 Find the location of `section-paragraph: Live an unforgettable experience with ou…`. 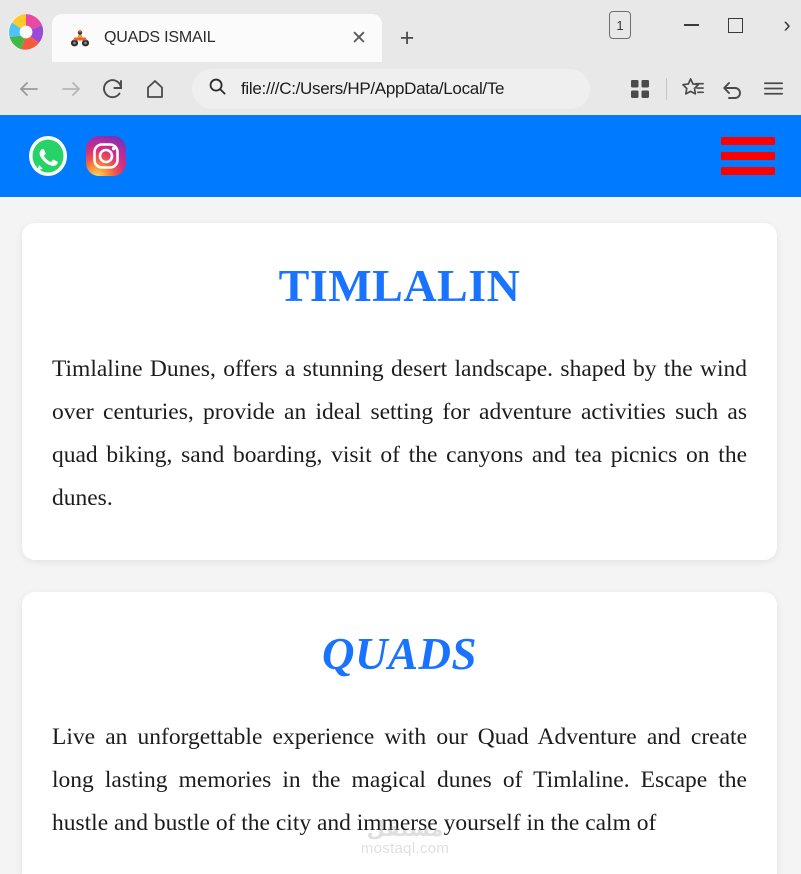

section-paragraph: Live an unforgettable experience with ou… is located at coordinates (399, 780).